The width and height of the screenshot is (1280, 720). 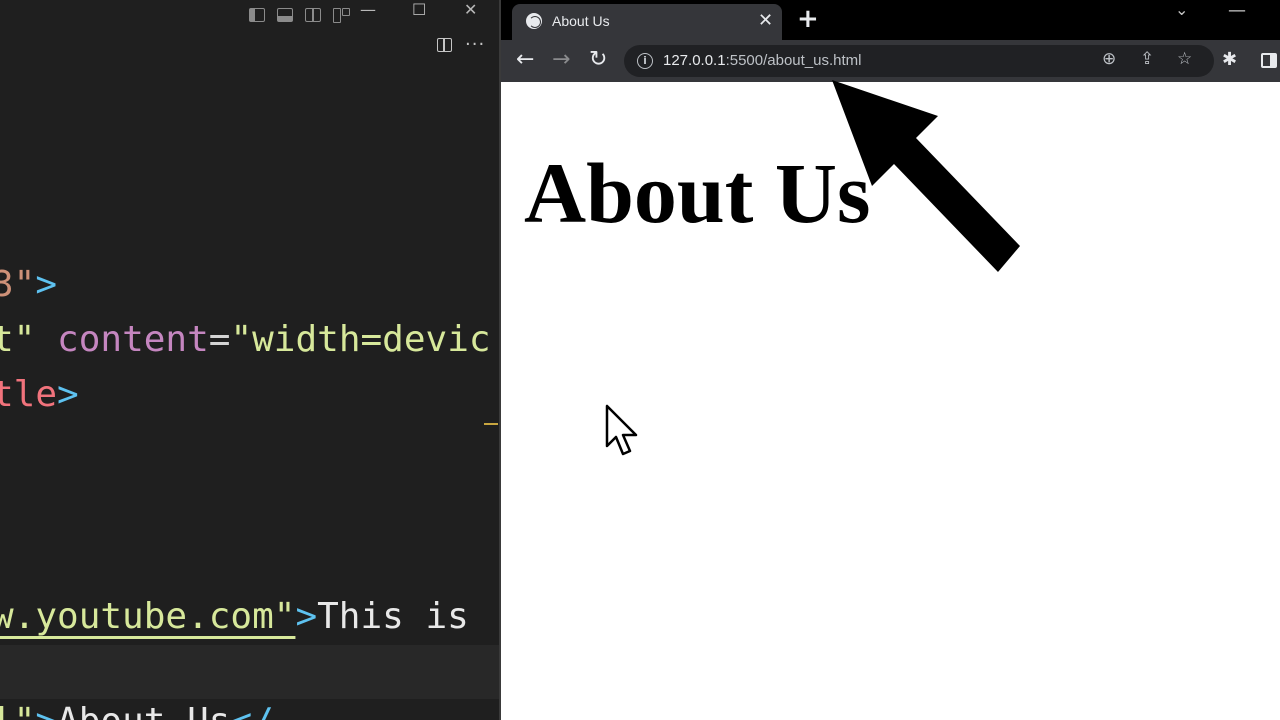 What do you see at coordinates (143, 710) in the screenshot?
I see `code-token: About Us` at bounding box center [143, 710].